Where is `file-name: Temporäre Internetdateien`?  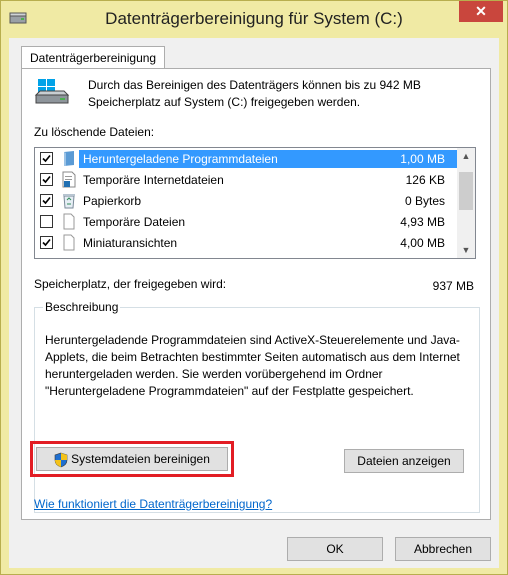 file-name: Temporäre Internetdateien is located at coordinates (153, 180).